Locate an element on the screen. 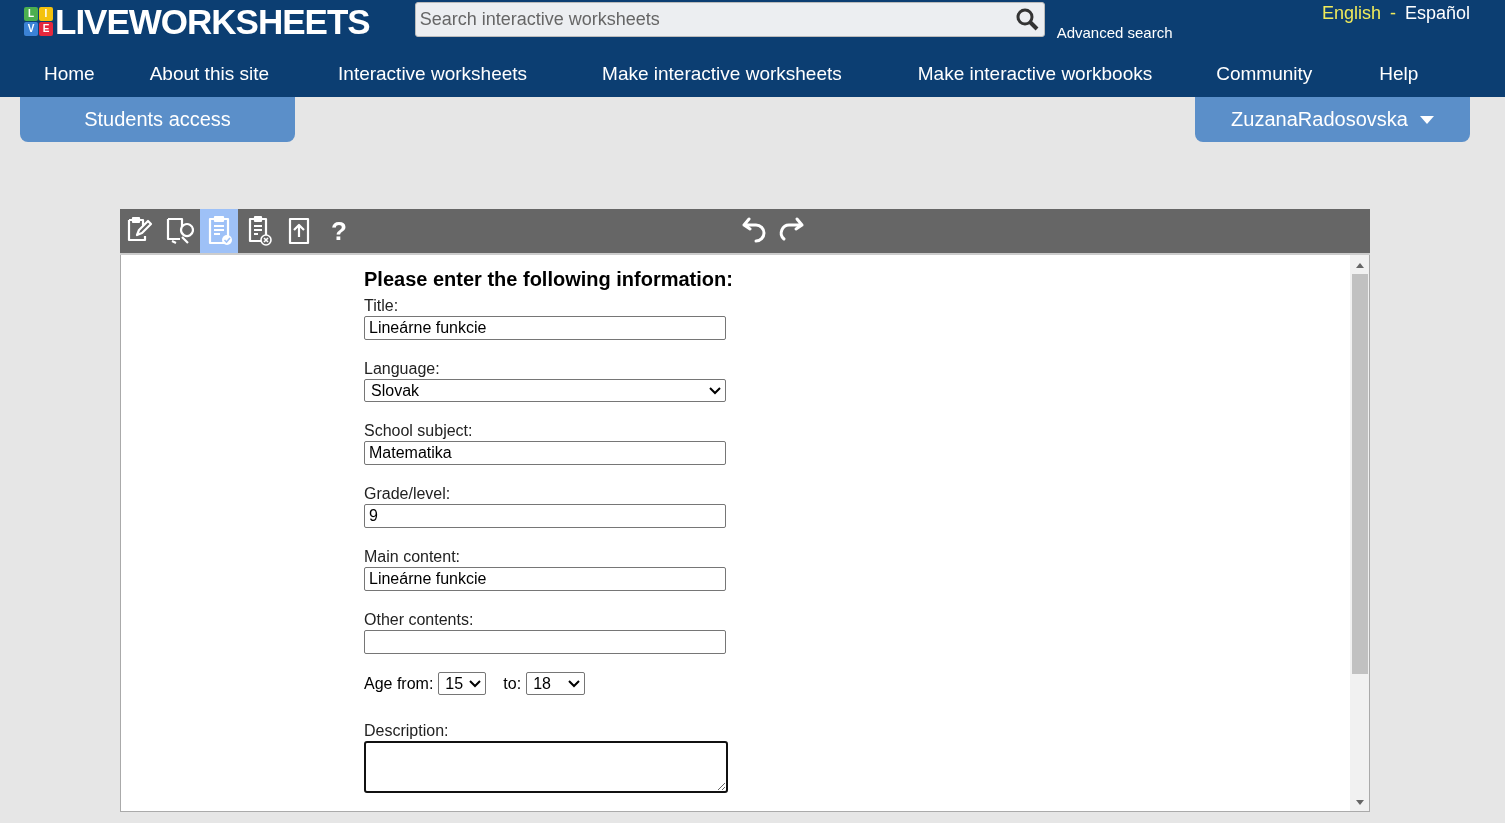 The image size is (1505, 823). scroll-down-icon is located at coordinates (1359, 802).